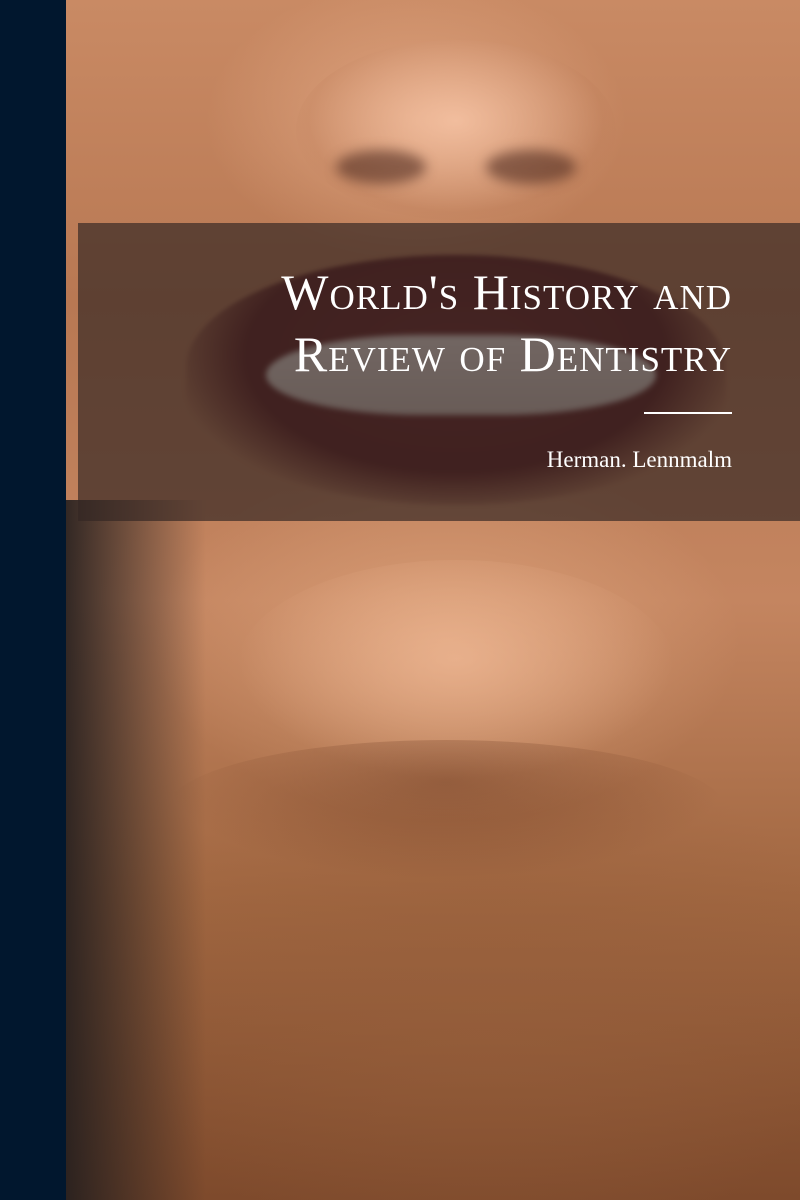  What do you see at coordinates (506, 323) in the screenshot?
I see `book-title: World's History and Review of Dentistry` at bounding box center [506, 323].